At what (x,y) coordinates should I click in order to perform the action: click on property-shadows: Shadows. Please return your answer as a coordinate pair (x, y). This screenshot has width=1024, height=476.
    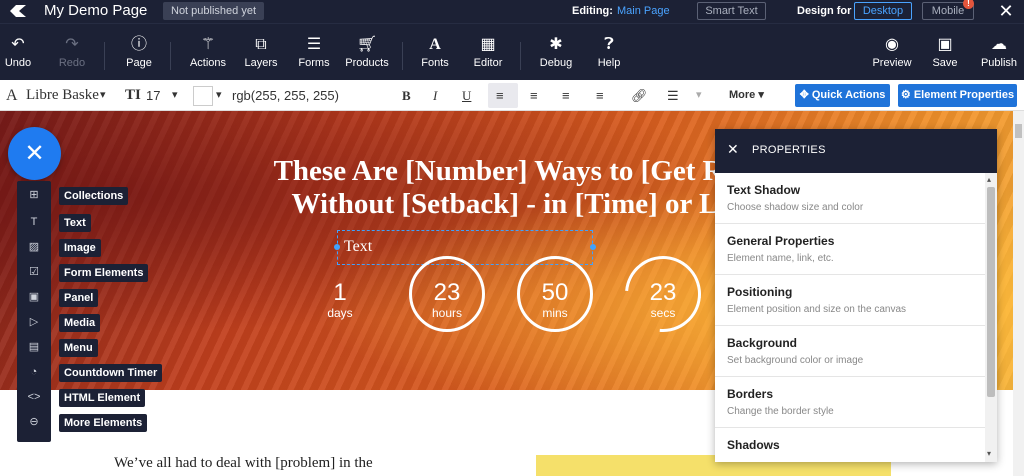
    Looking at the image, I should click on (850, 445).